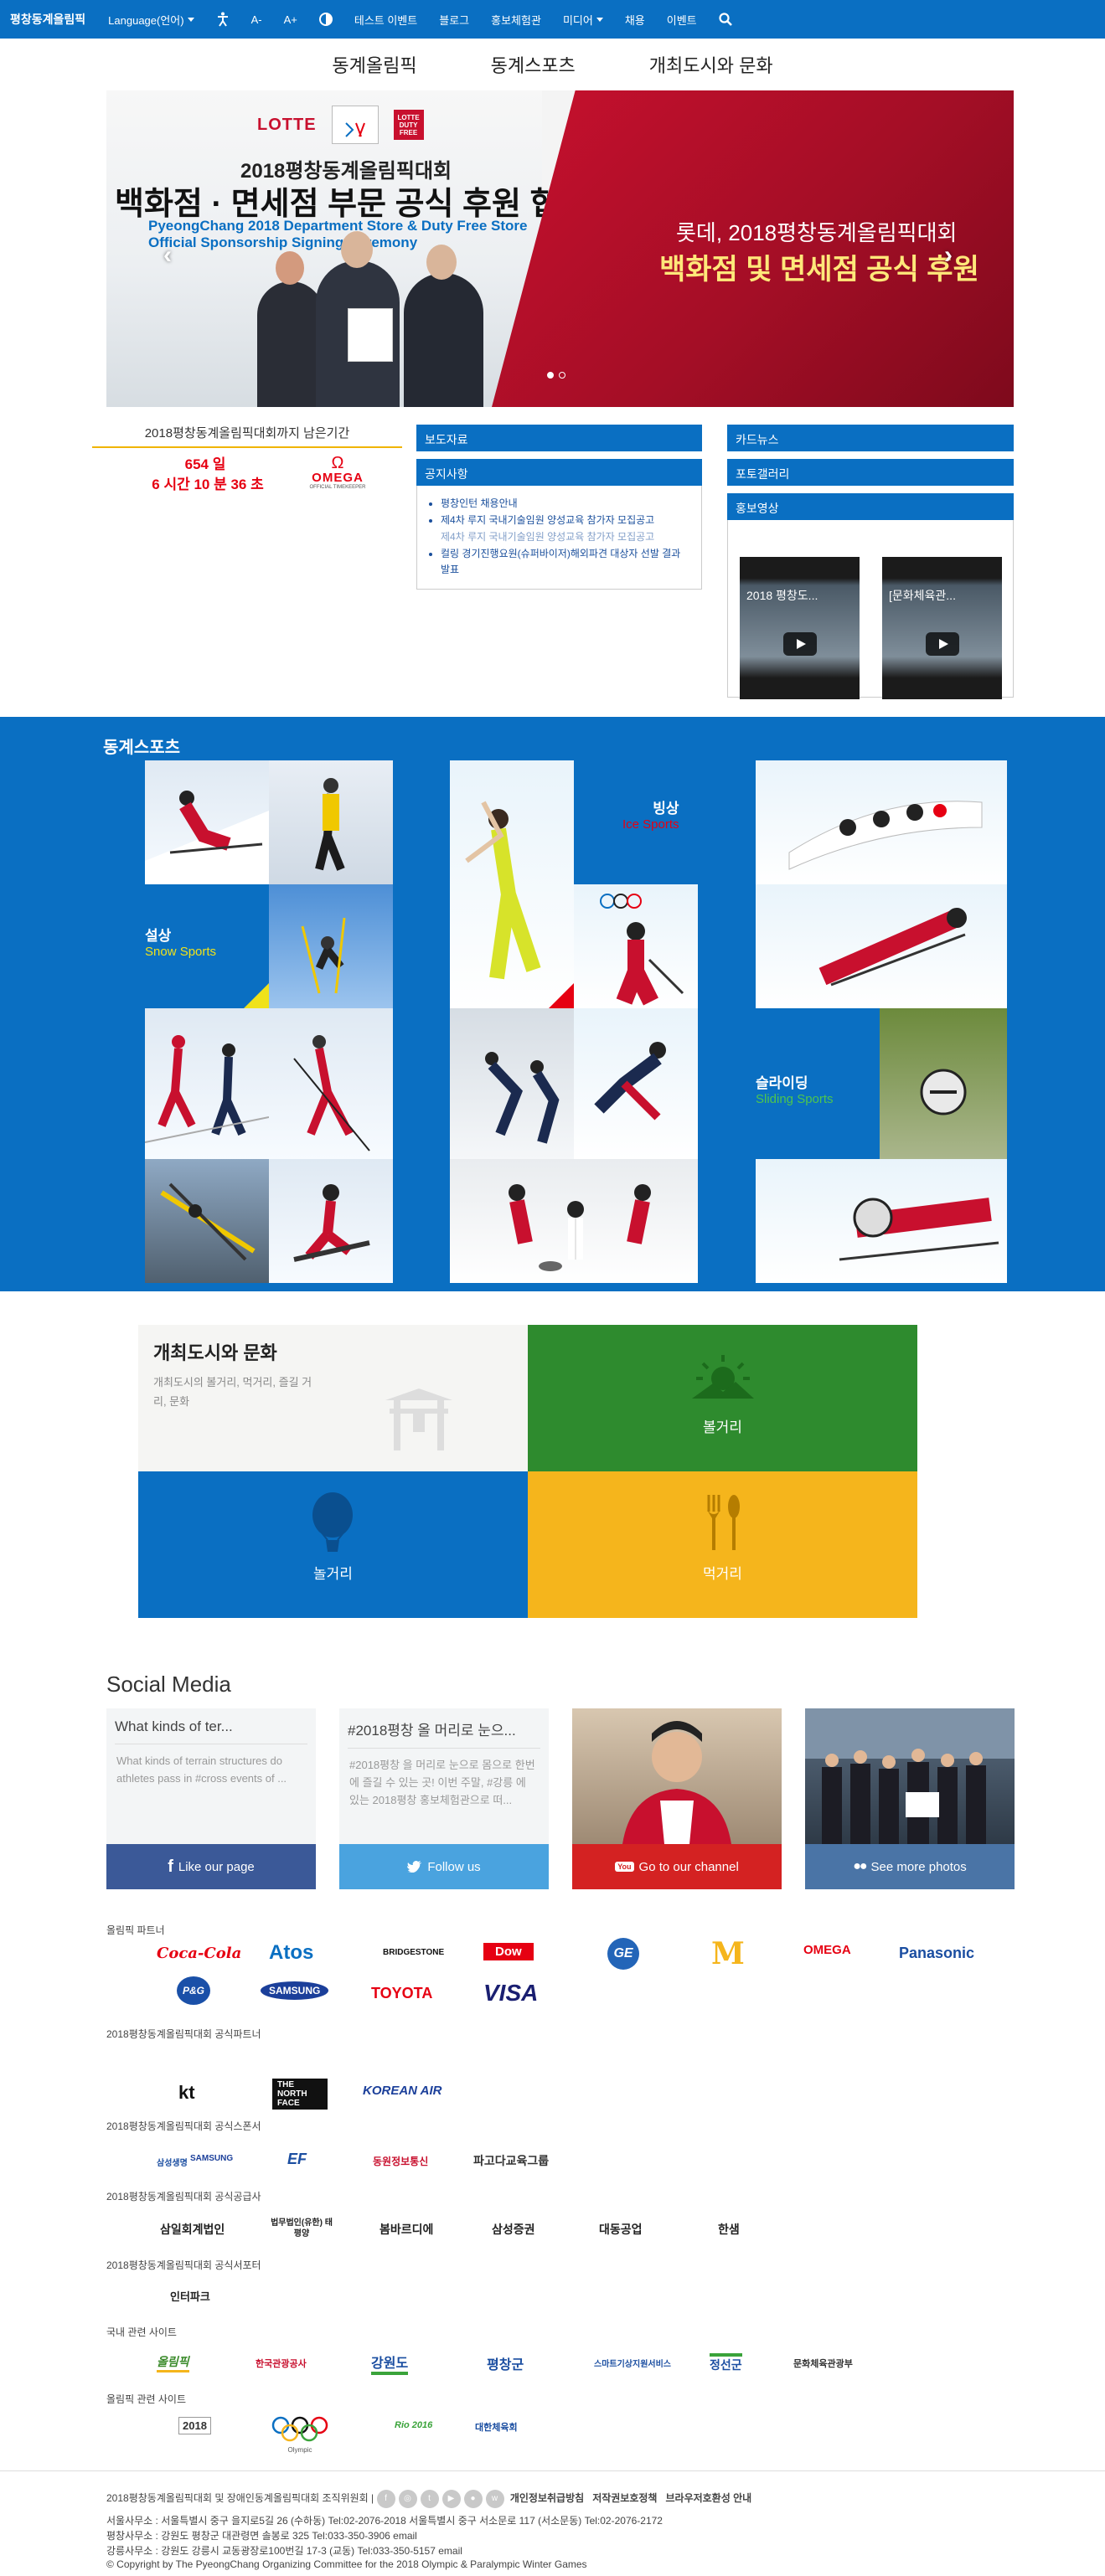 This screenshot has width=1105, height=2576. Describe the element at coordinates (290, 19) in the screenshot. I see `font-increase-button: A+` at that location.